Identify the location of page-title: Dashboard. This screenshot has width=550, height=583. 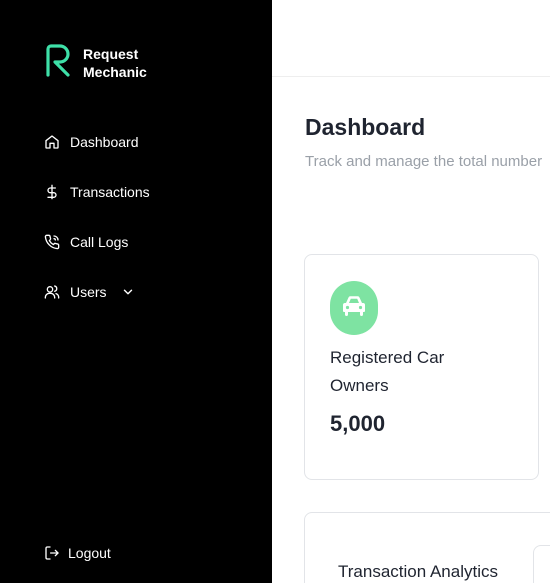
(365, 127).